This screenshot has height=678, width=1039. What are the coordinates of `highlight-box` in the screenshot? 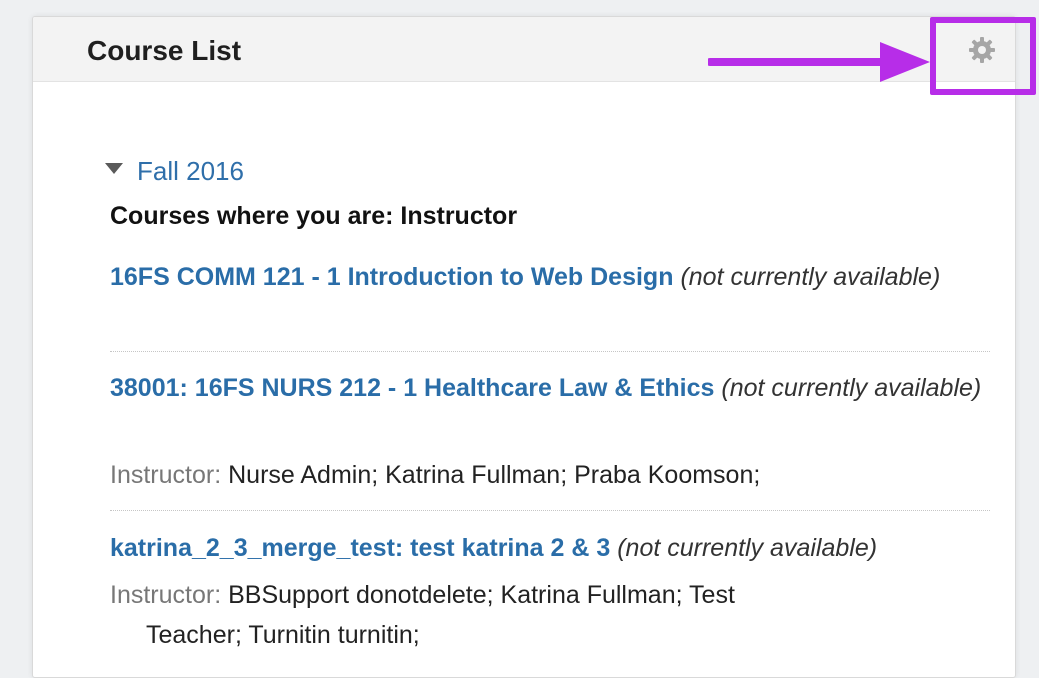 It's located at (983, 56).